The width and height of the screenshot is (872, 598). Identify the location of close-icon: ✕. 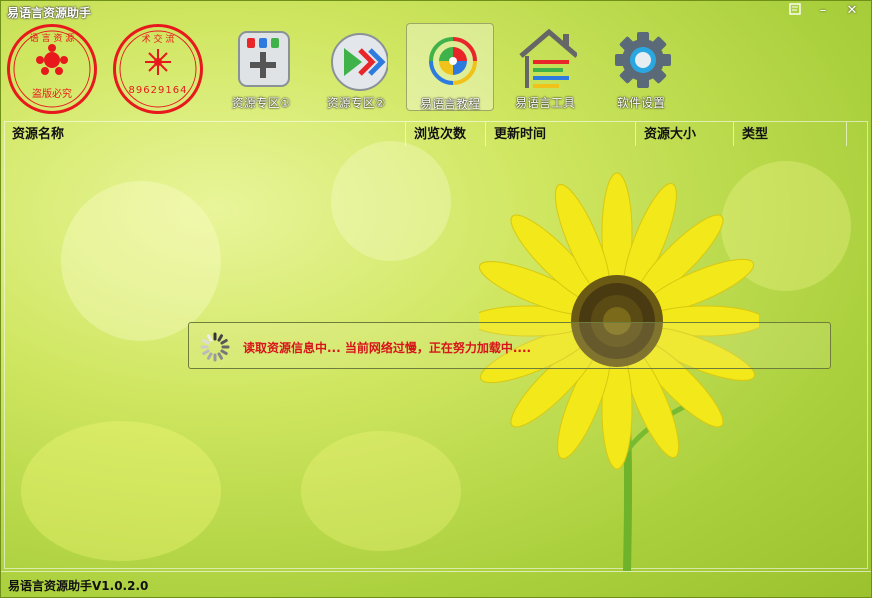
(852, 11).